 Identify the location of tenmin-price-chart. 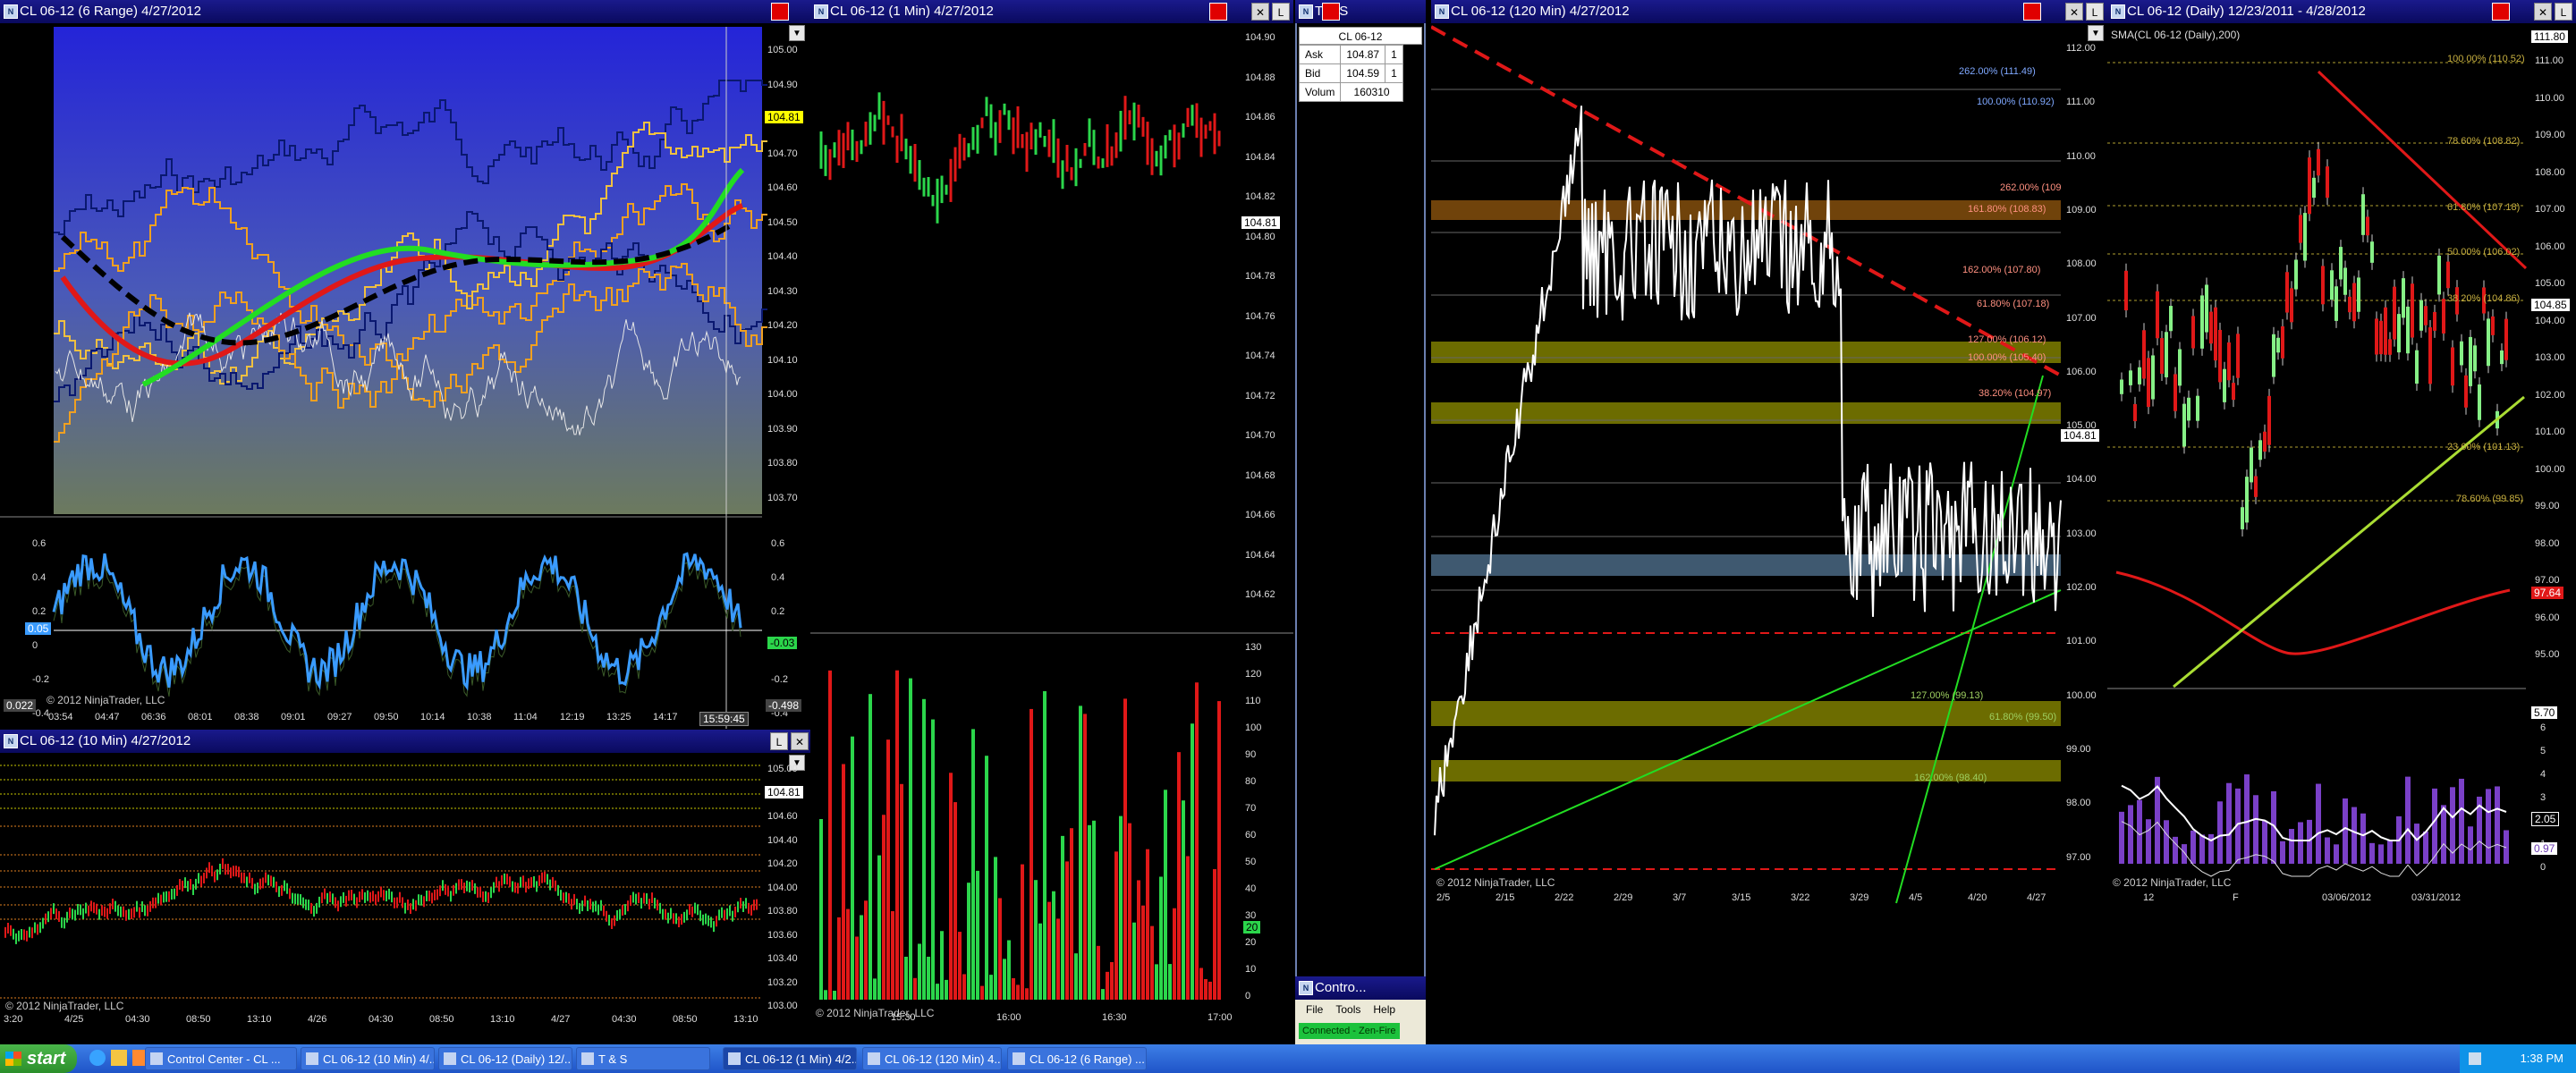
(406, 886).